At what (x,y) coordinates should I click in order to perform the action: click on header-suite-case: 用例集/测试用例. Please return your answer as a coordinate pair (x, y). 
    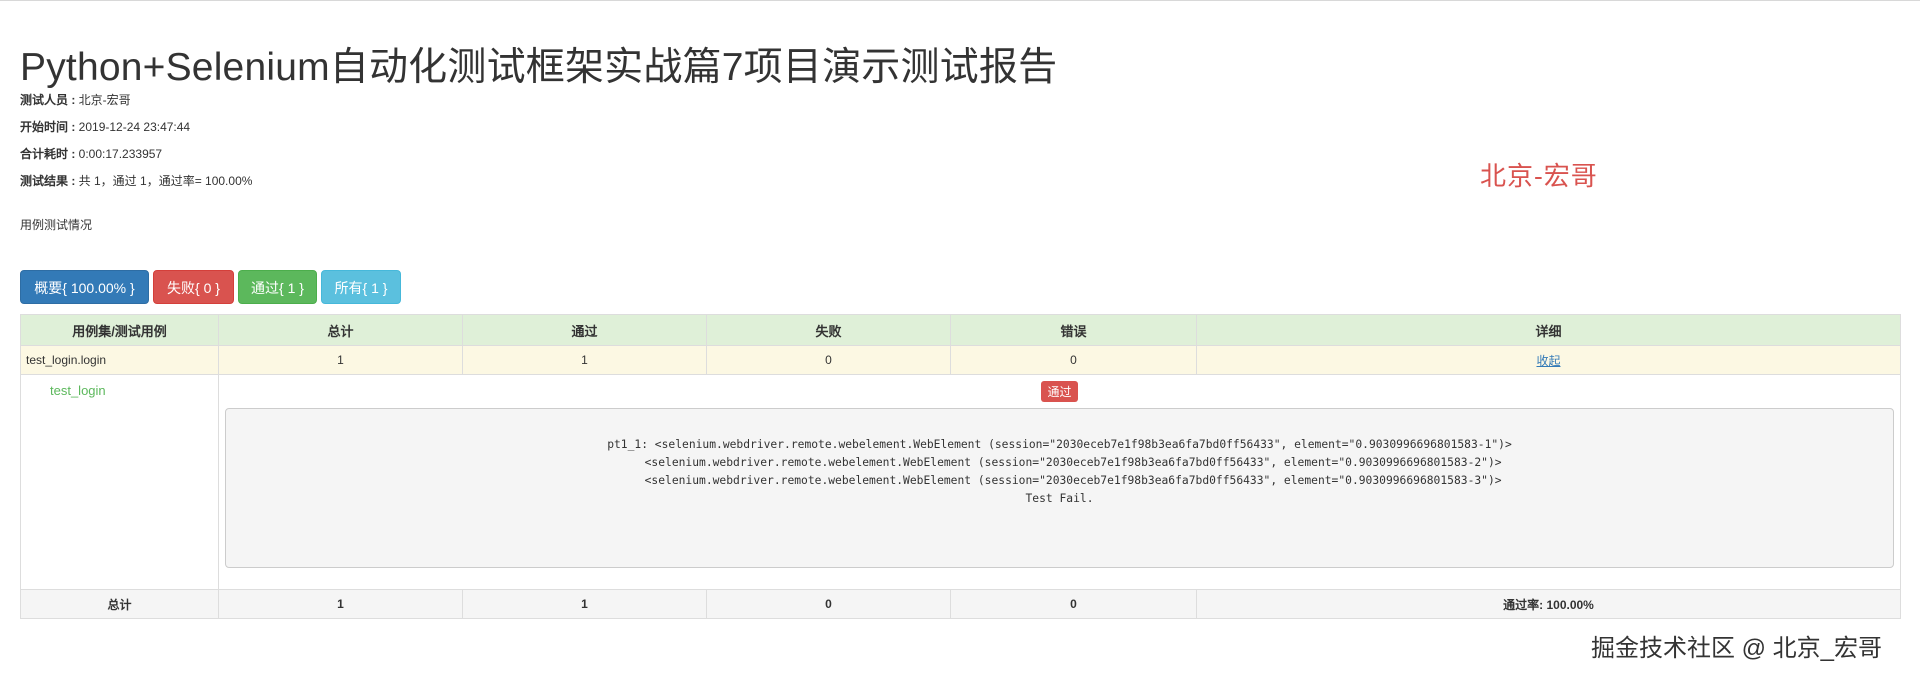
    Looking at the image, I should click on (119, 330).